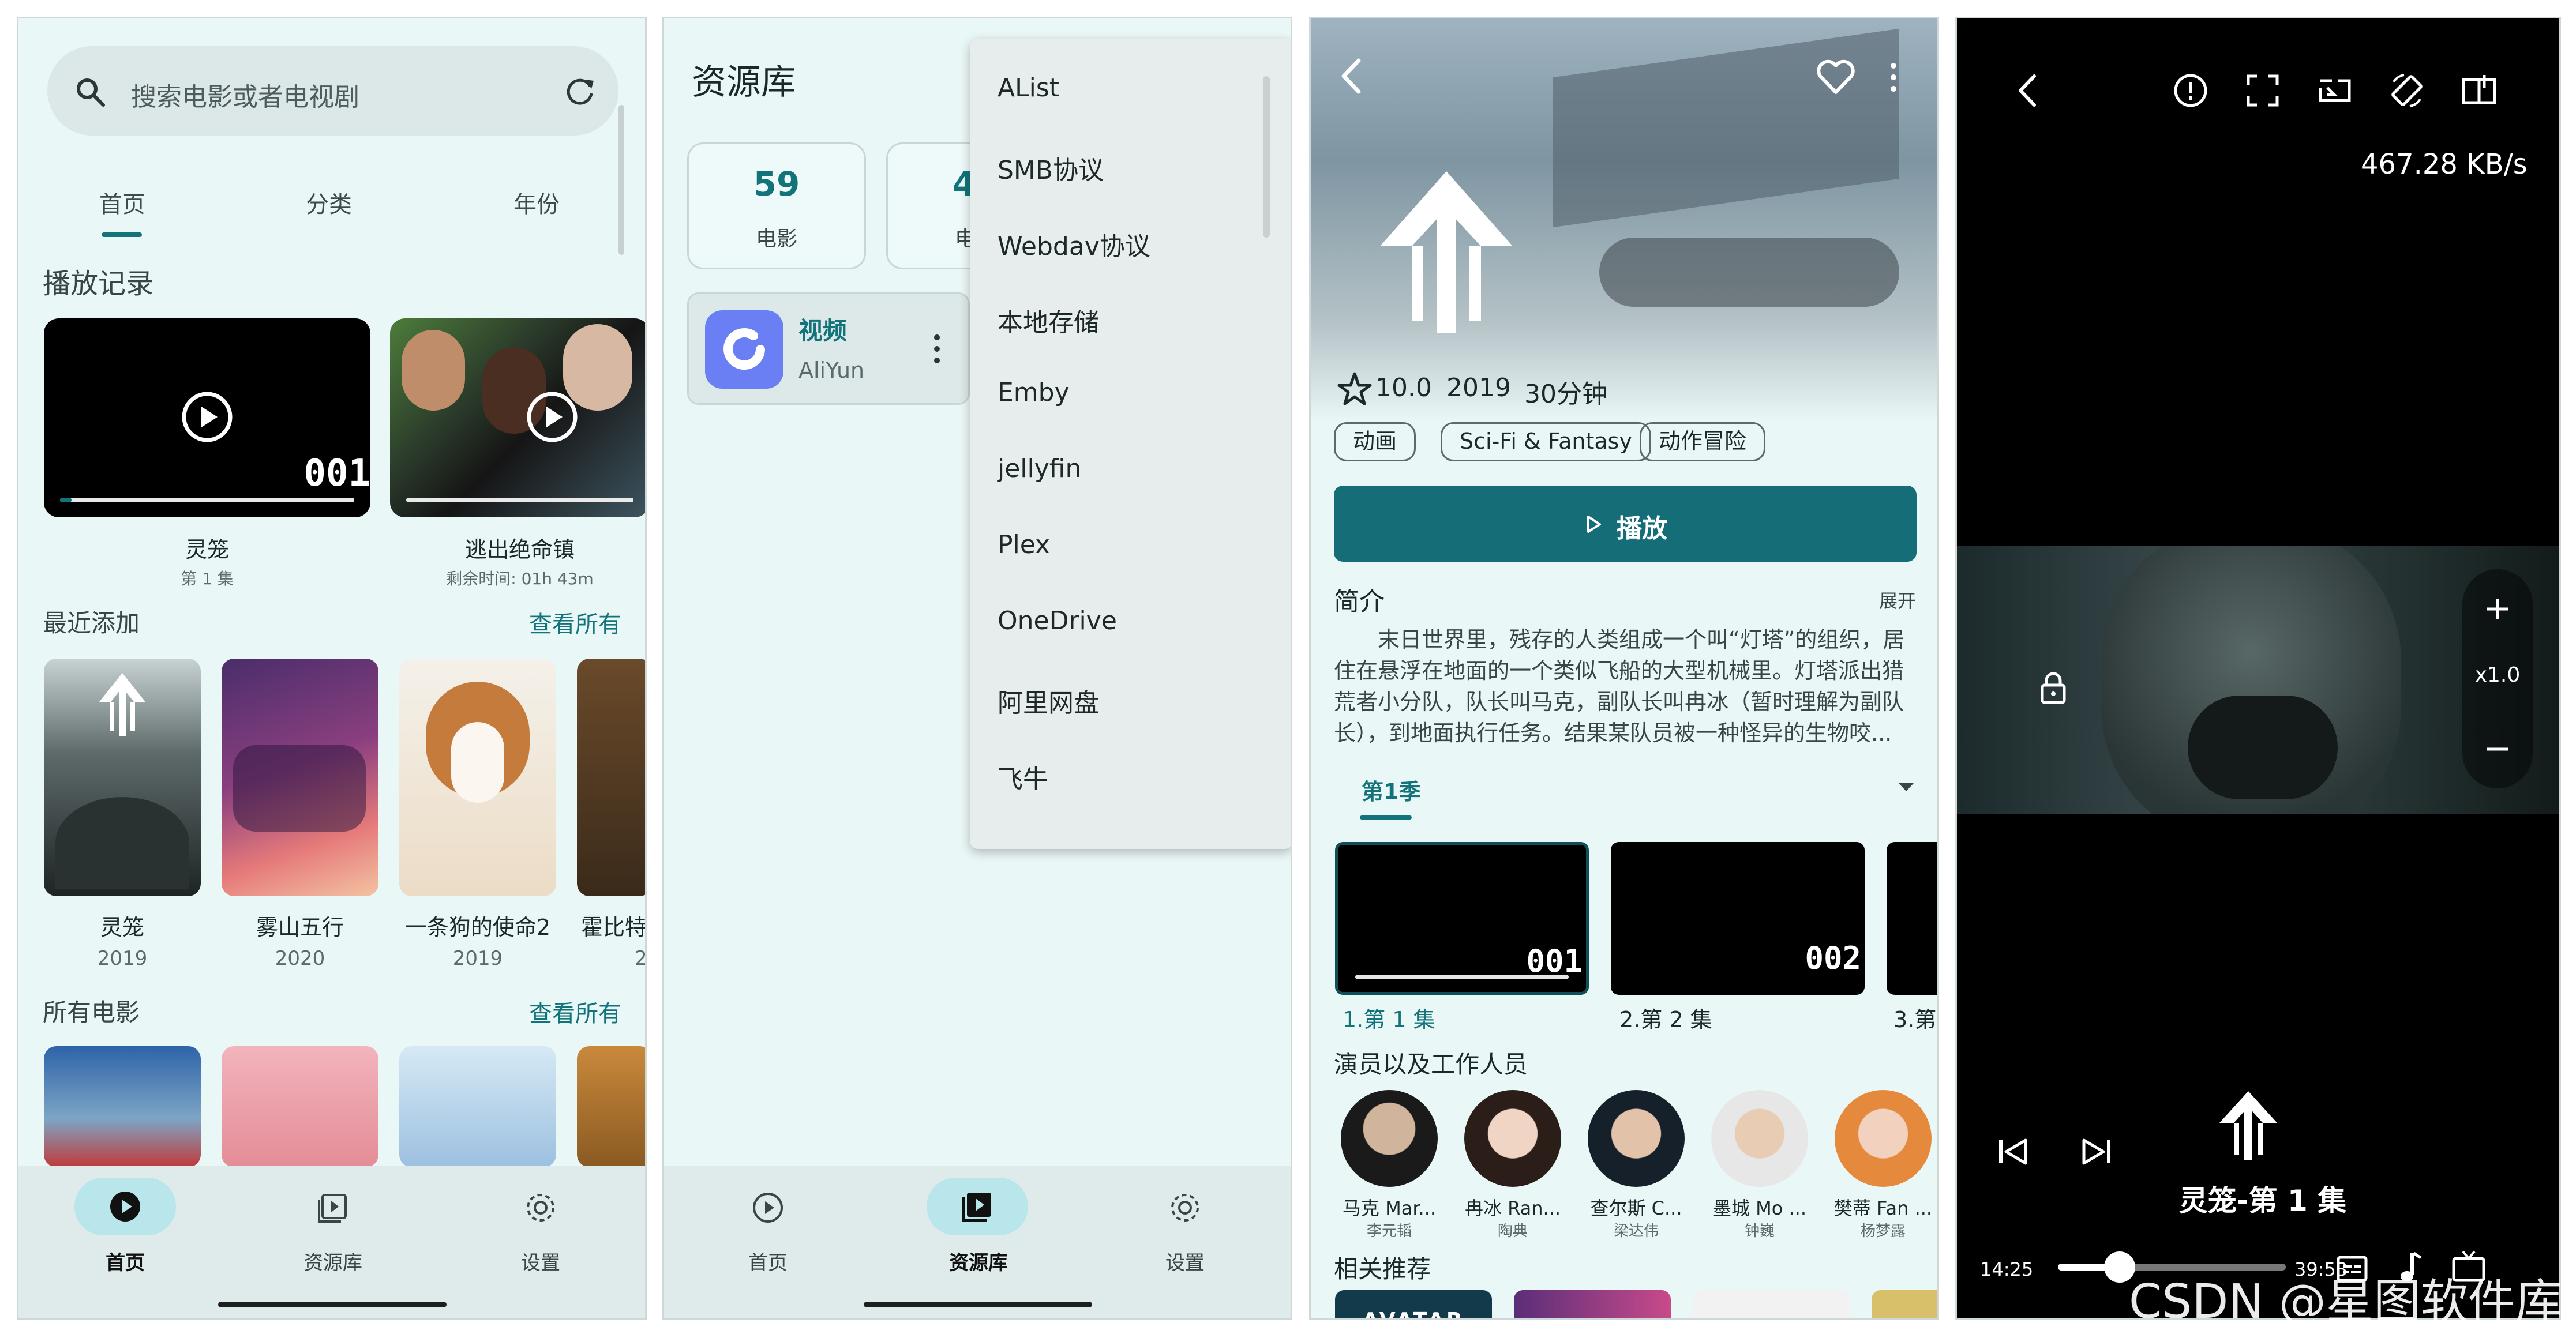 Image resolution: width=2576 pixels, height=1338 pixels. I want to click on fullscreen-icon, so click(2263, 90).